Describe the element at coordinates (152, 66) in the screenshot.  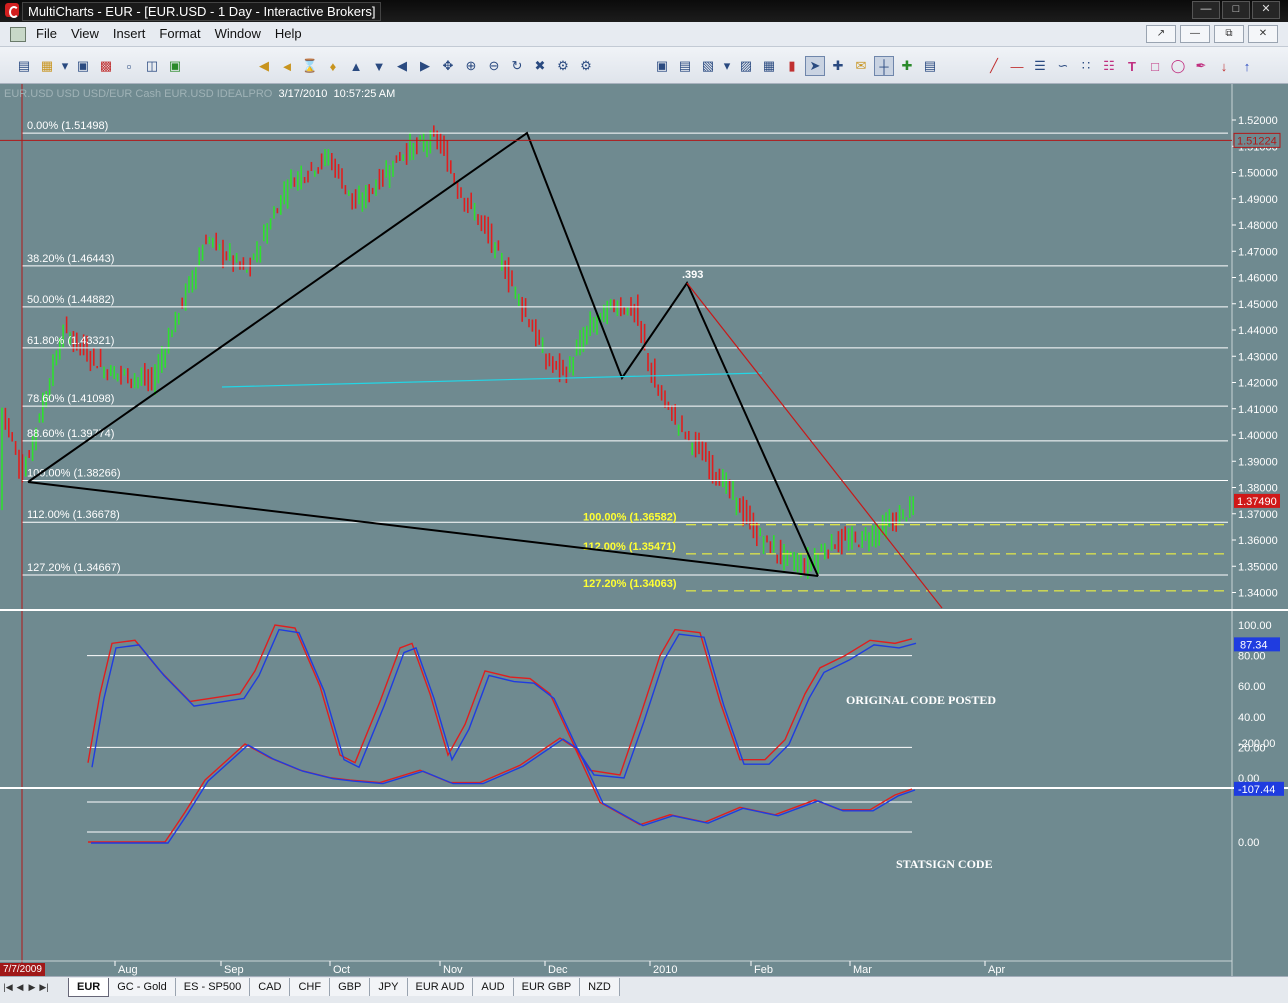
I see `workspace-icon: ◫` at that location.